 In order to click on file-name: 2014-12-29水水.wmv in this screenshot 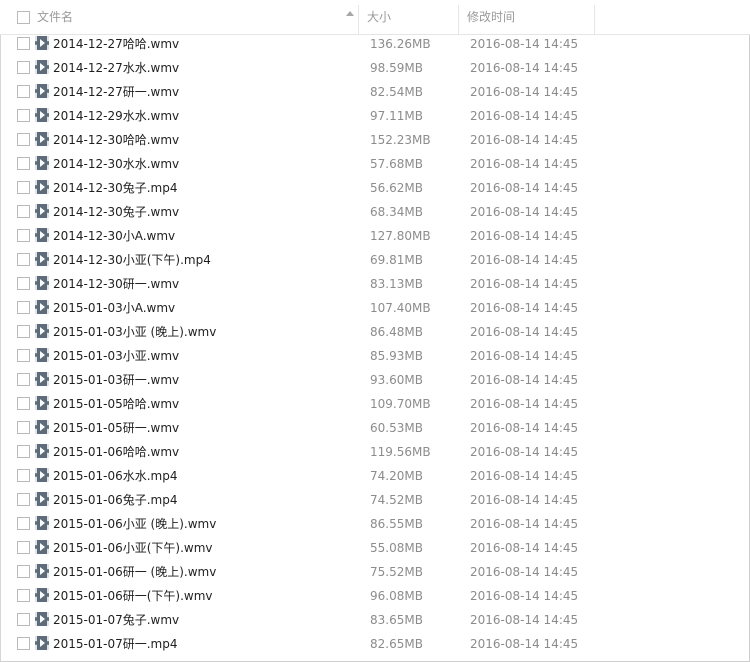, I will do `click(116, 116)`.